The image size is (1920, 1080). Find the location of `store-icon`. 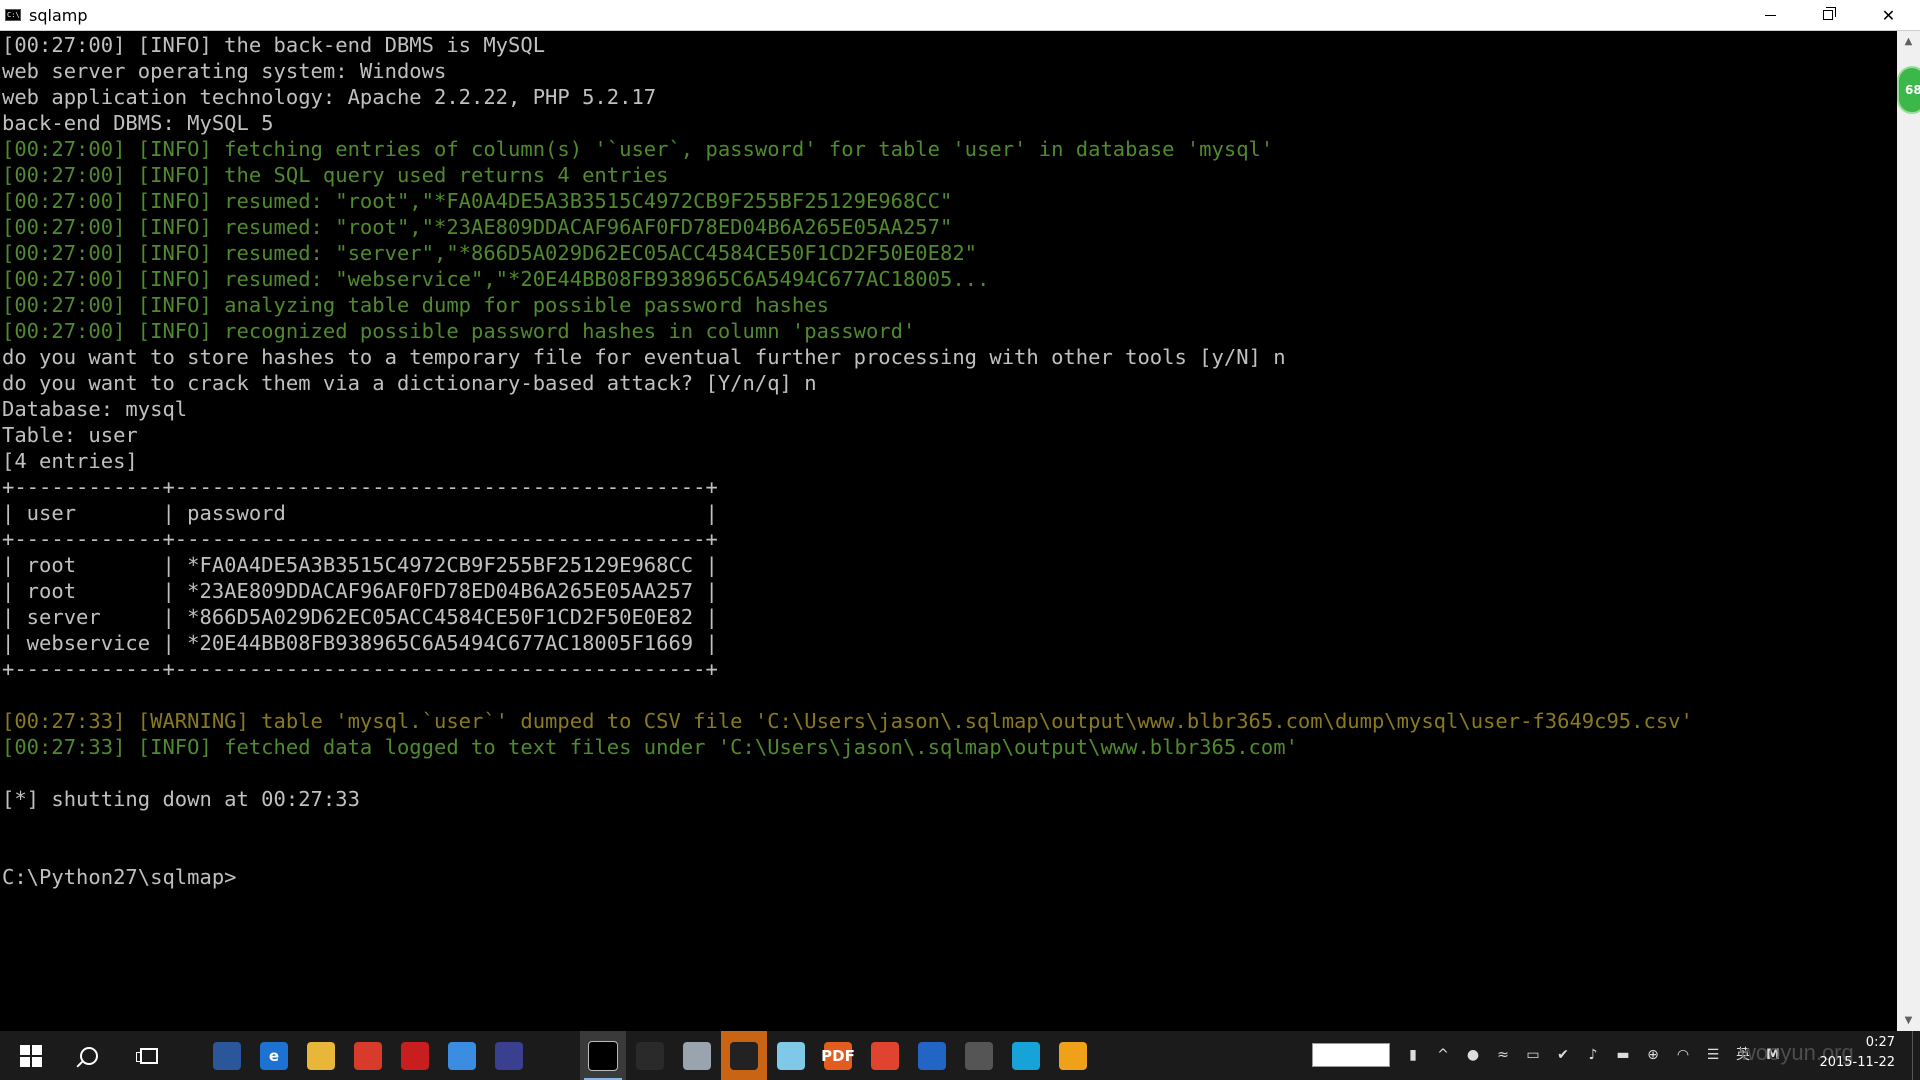

store-icon is located at coordinates (227, 1055).